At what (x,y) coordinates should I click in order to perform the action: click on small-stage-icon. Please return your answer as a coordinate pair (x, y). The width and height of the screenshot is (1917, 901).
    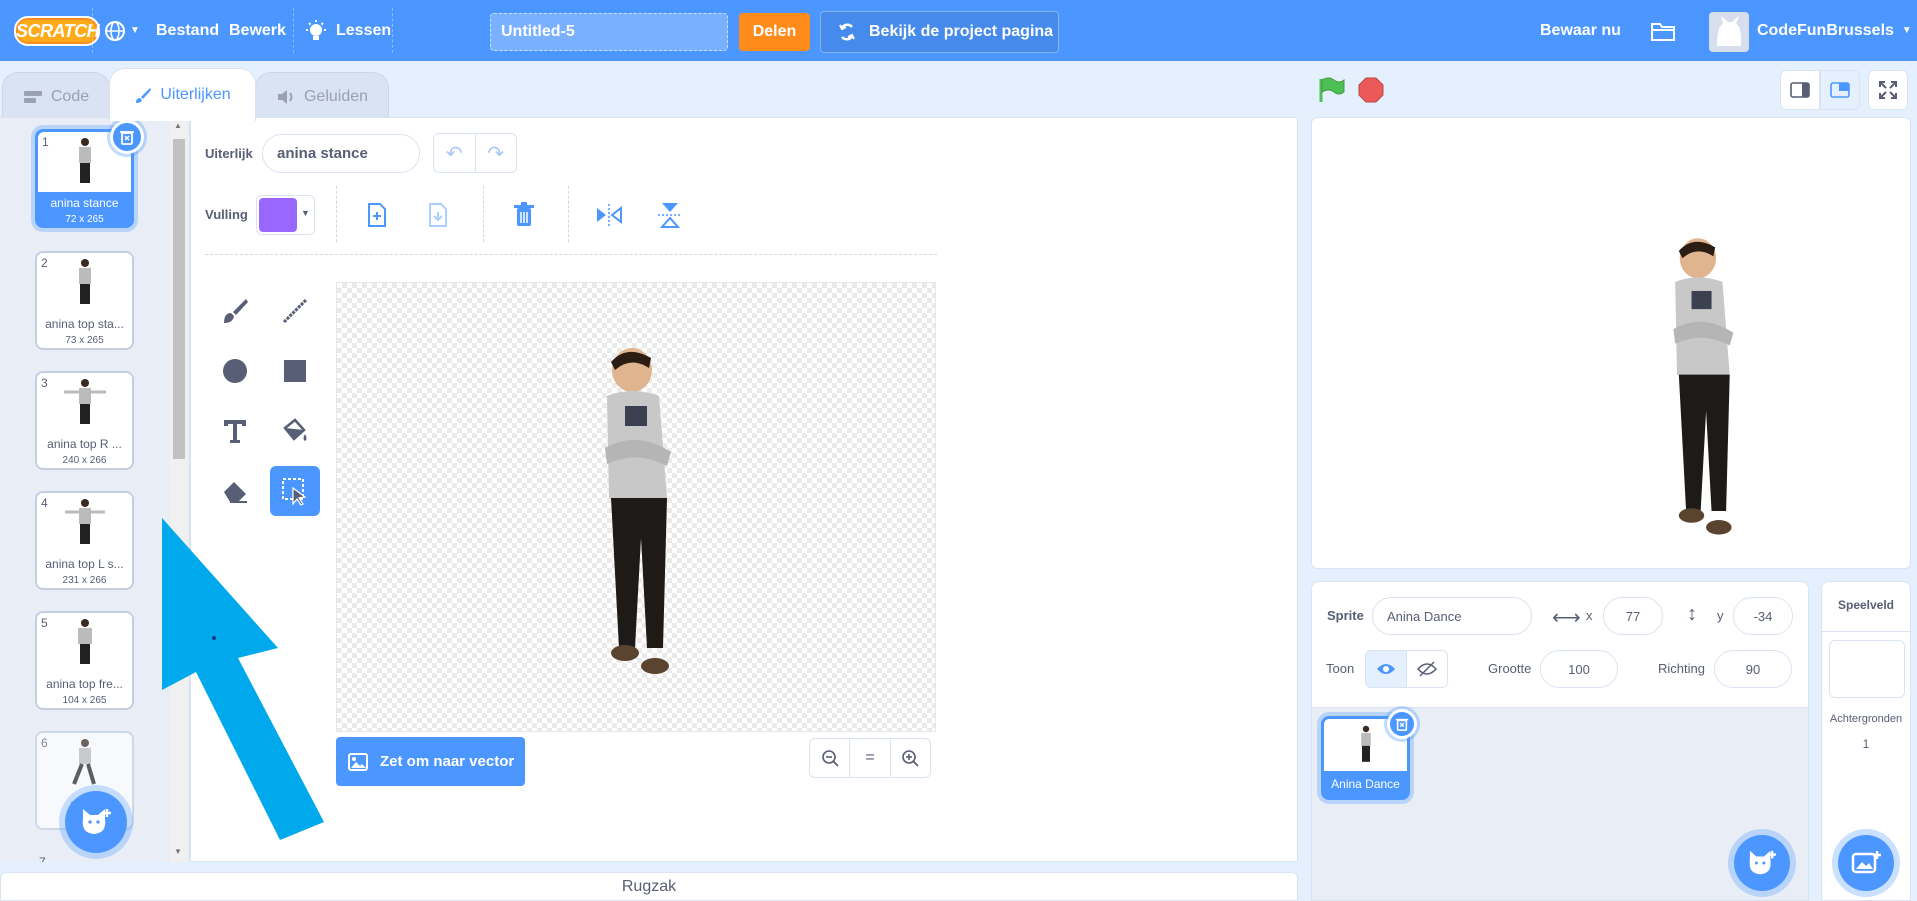
    Looking at the image, I should click on (1800, 90).